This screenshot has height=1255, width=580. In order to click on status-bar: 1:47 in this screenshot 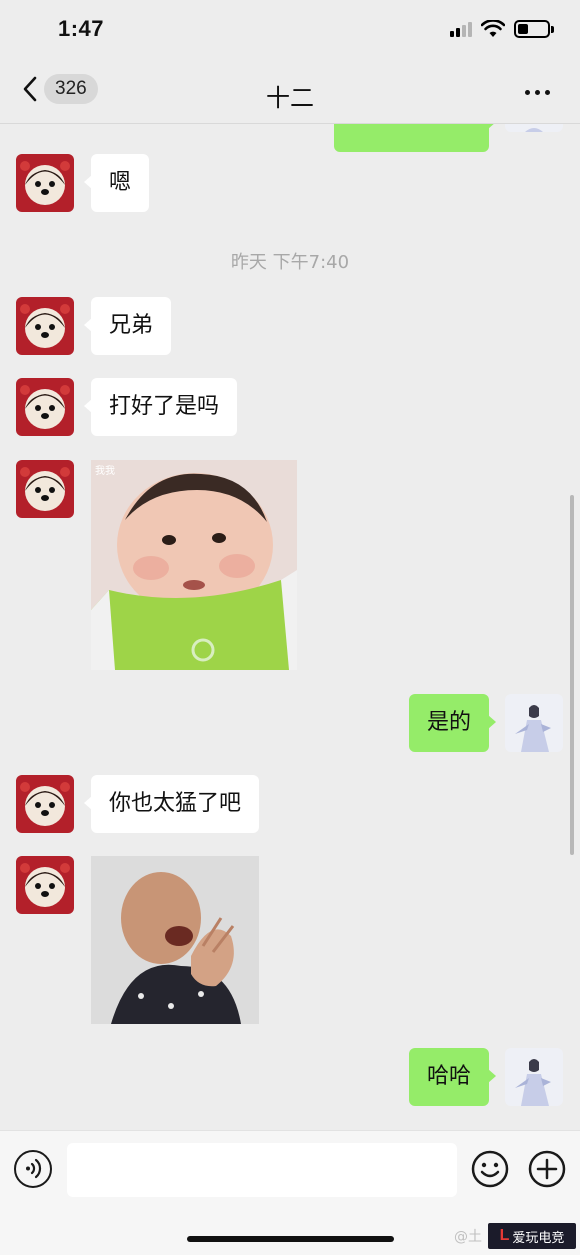, I will do `click(290, 31)`.